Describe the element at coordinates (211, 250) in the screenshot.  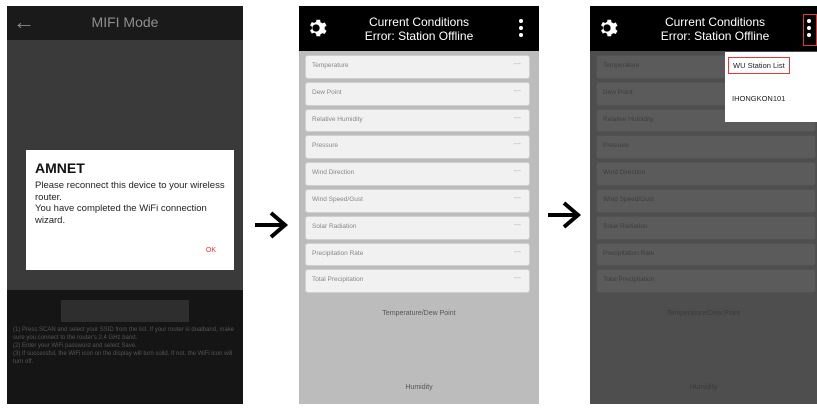
I see `ok-button: OK` at that location.